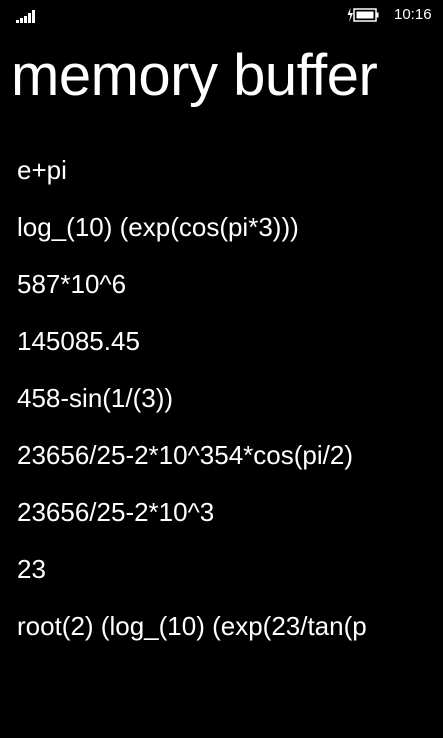 The height and width of the screenshot is (738, 443). What do you see at coordinates (221, 455) in the screenshot?
I see `buffer-item: 23656/25-2*10^354*cos(pi/2)` at bounding box center [221, 455].